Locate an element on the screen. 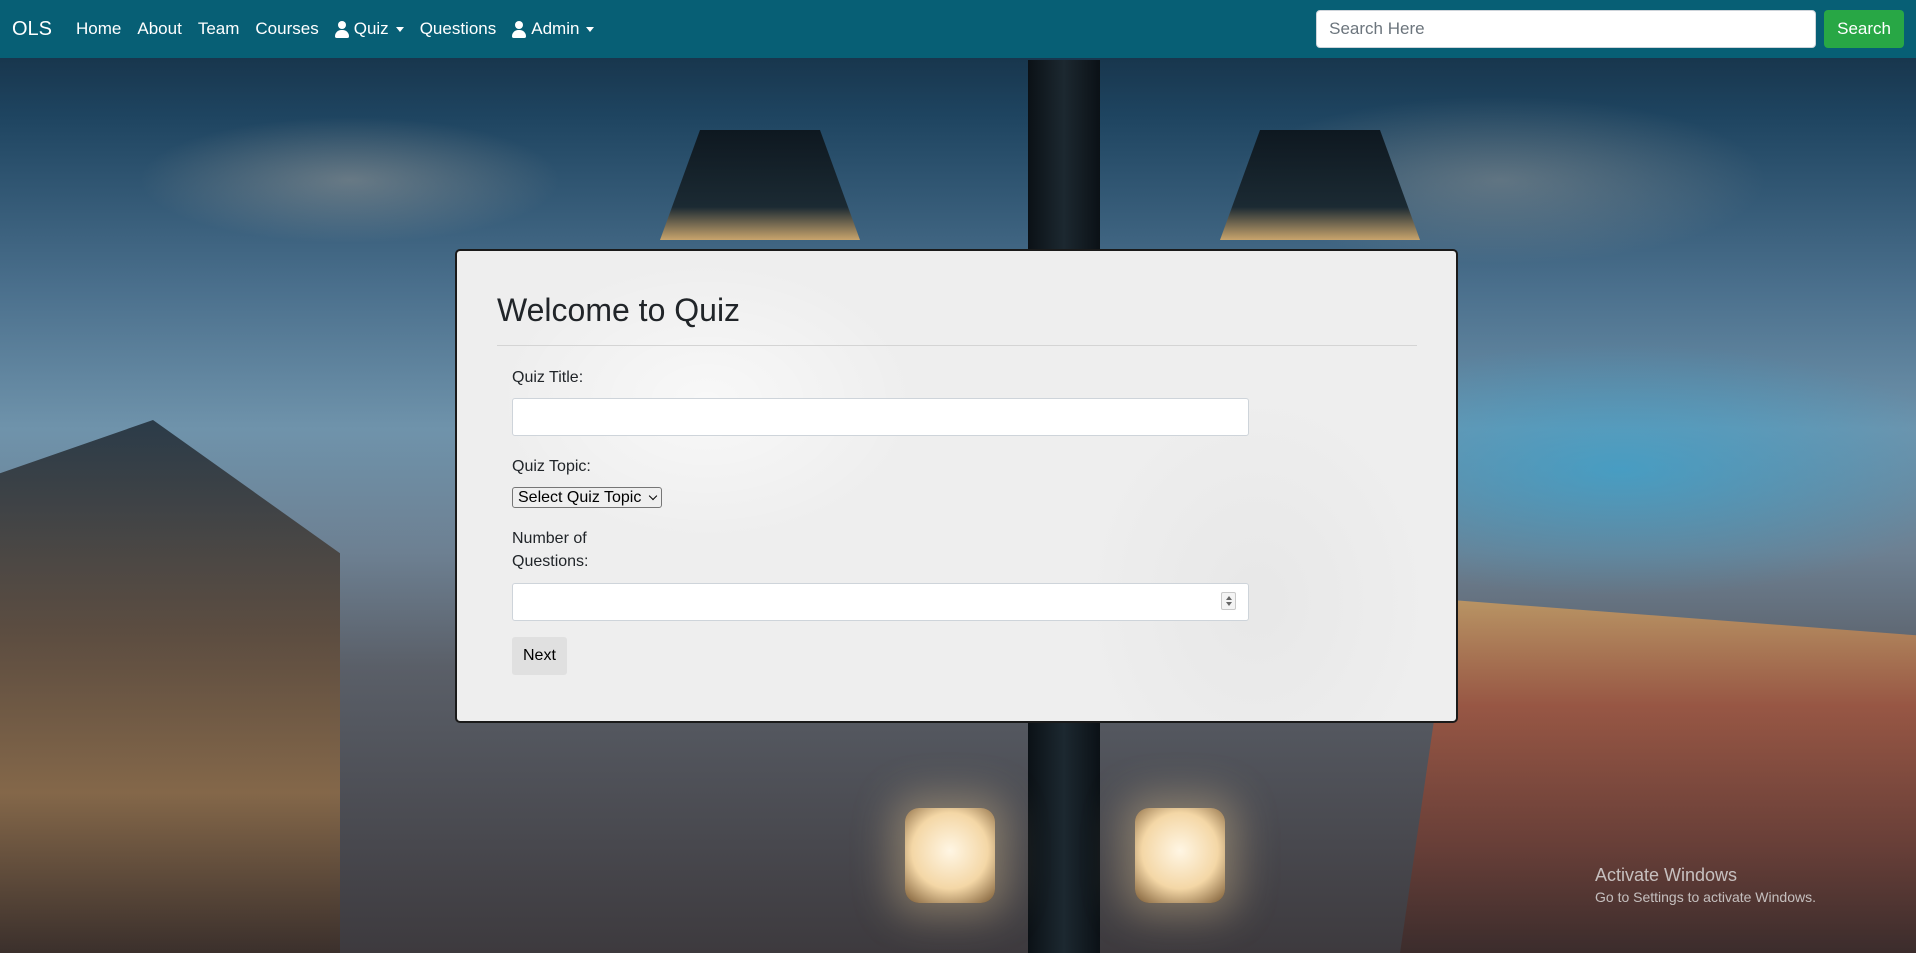 This screenshot has width=1916, height=953. number-spinner-icon is located at coordinates (1228, 601).